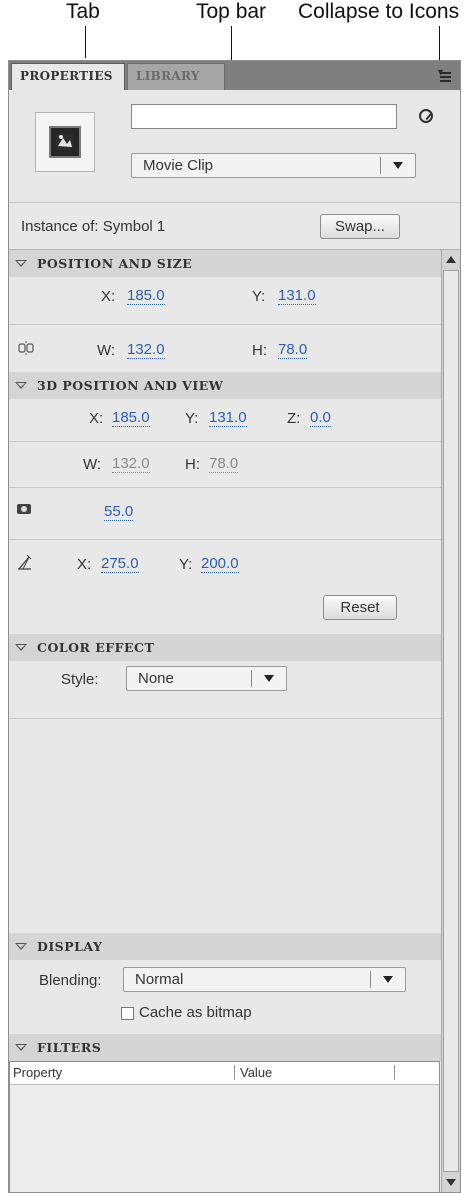 The height and width of the screenshot is (1193, 469). What do you see at coordinates (320, 418) in the screenshot?
I see `3d-z-value: 0.0` at bounding box center [320, 418].